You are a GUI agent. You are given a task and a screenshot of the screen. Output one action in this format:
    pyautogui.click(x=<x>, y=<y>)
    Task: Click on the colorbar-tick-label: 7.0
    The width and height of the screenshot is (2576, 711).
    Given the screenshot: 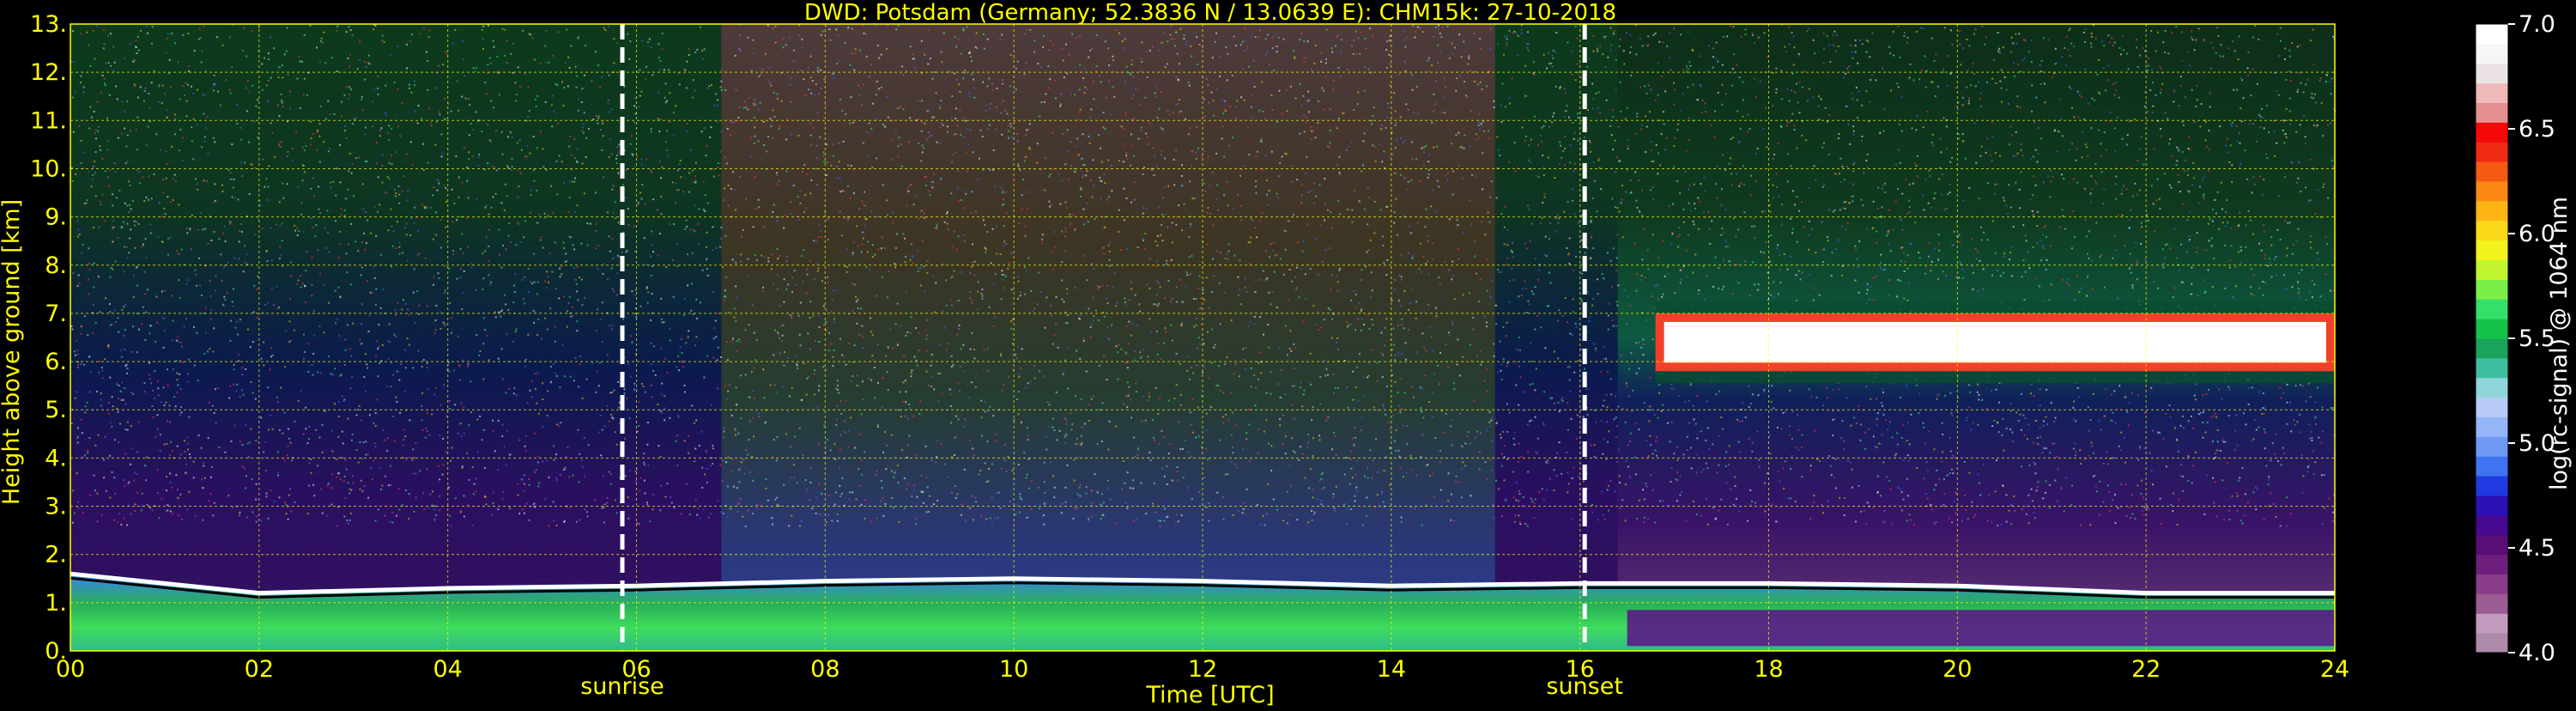 What is the action you would take?
    pyautogui.click(x=2536, y=24)
    